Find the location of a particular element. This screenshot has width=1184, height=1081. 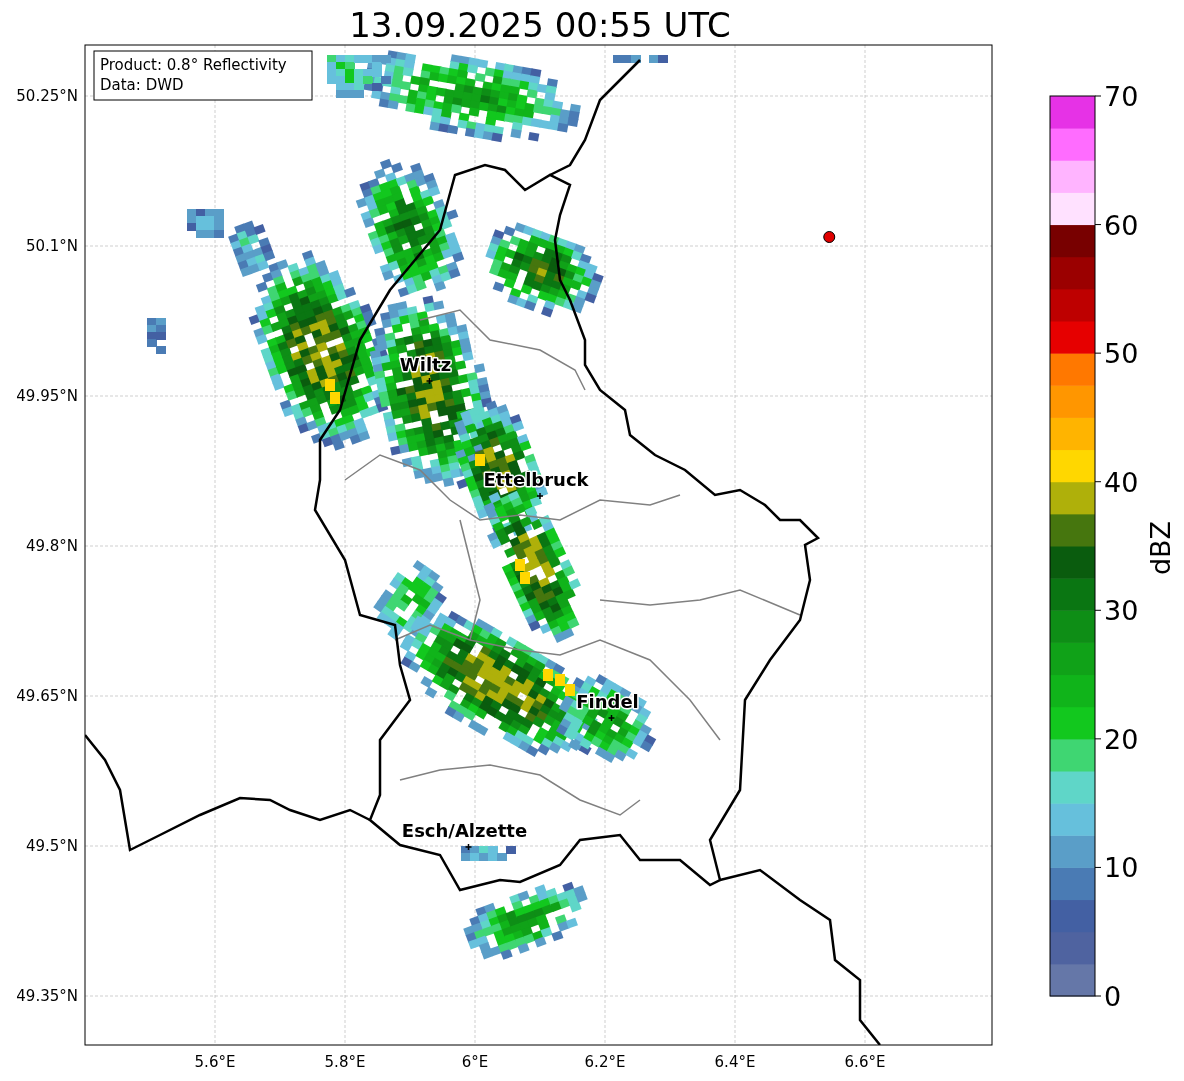

latitude-label: 50.1°N is located at coordinates (51, 246).